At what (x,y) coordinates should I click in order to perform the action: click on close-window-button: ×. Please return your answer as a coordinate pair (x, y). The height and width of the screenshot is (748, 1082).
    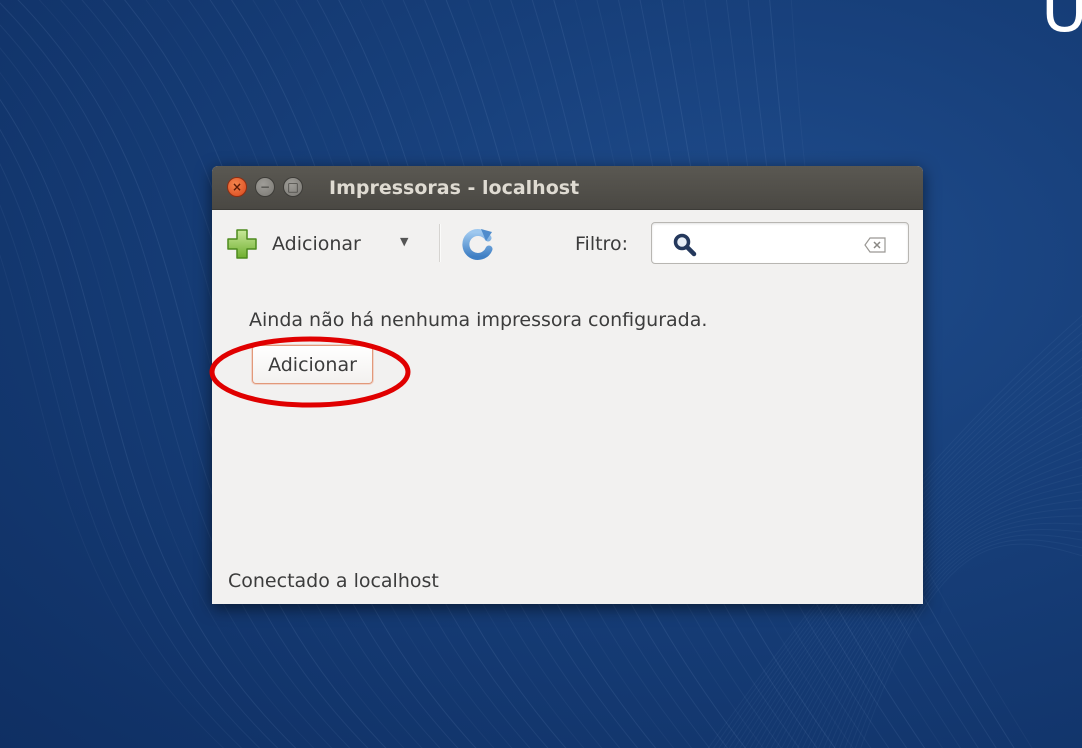
    Looking at the image, I should click on (237, 187).